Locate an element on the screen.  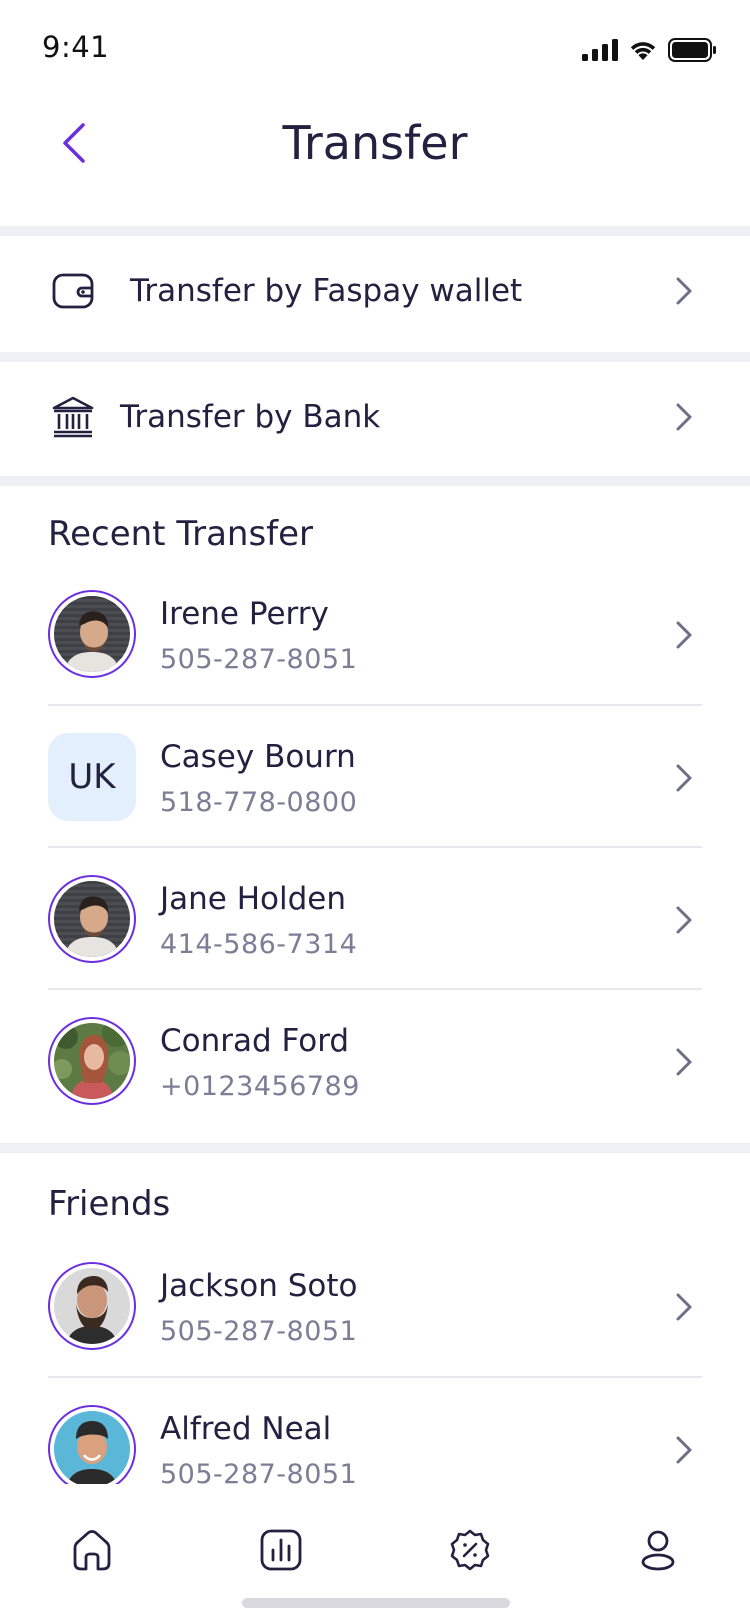
transfer-wallet-option: Transfer by Faspay wallet is located at coordinates (375, 291).